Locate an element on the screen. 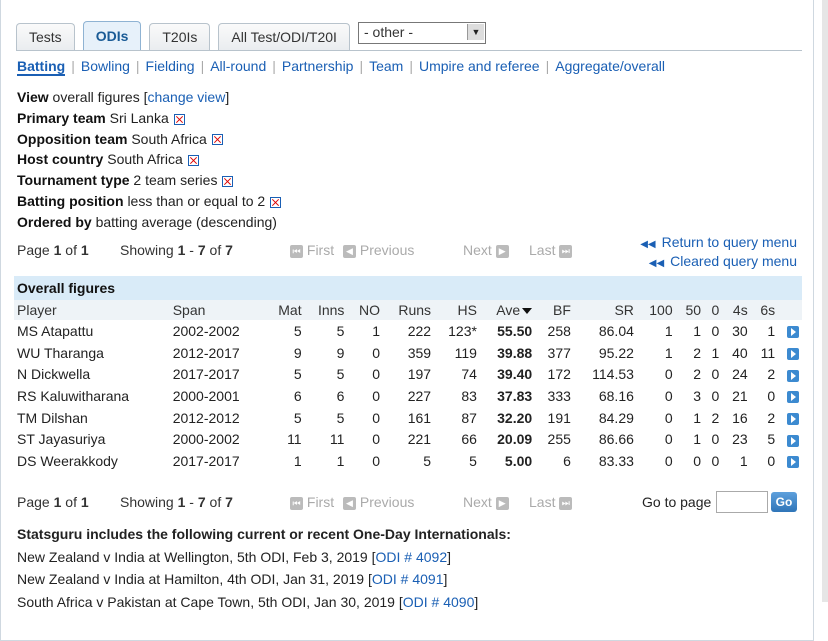 The width and height of the screenshot is (828, 641). cell-player: MS Atapattu is located at coordinates (92, 331).